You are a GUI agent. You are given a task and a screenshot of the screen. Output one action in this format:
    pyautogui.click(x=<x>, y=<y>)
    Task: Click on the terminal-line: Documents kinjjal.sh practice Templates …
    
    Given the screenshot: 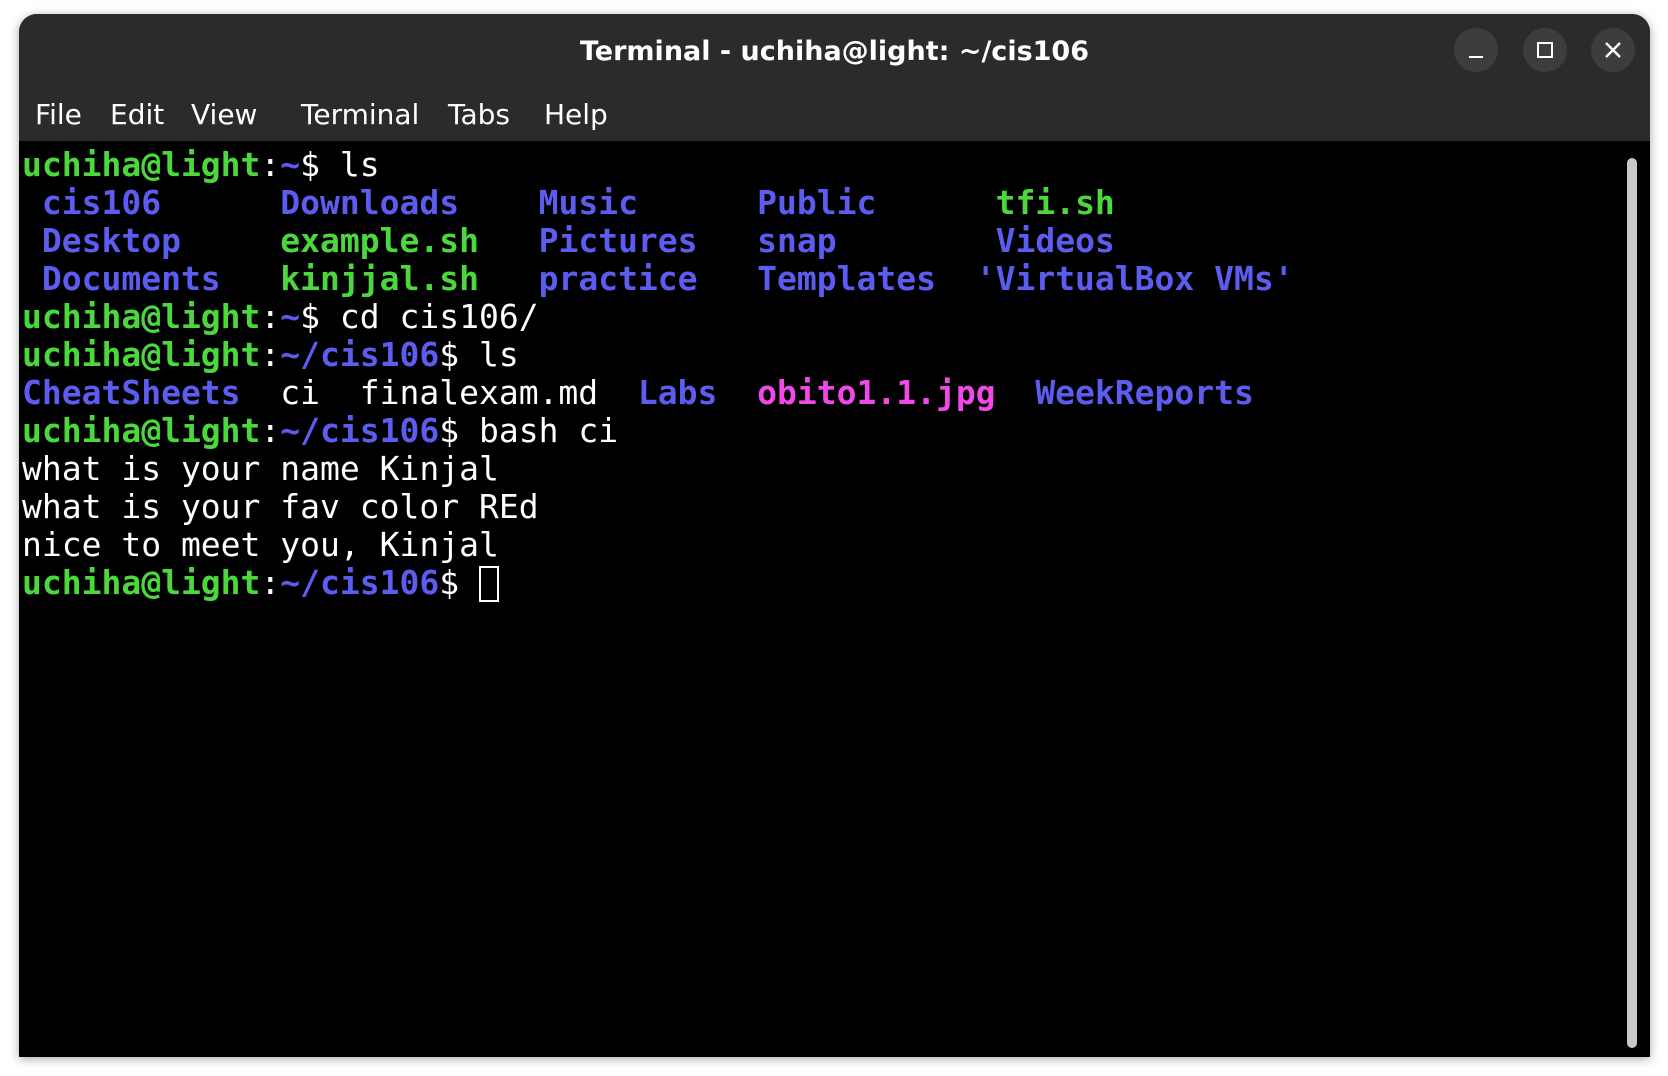 What is the action you would take?
    pyautogui.click(x=658, y=279)
    